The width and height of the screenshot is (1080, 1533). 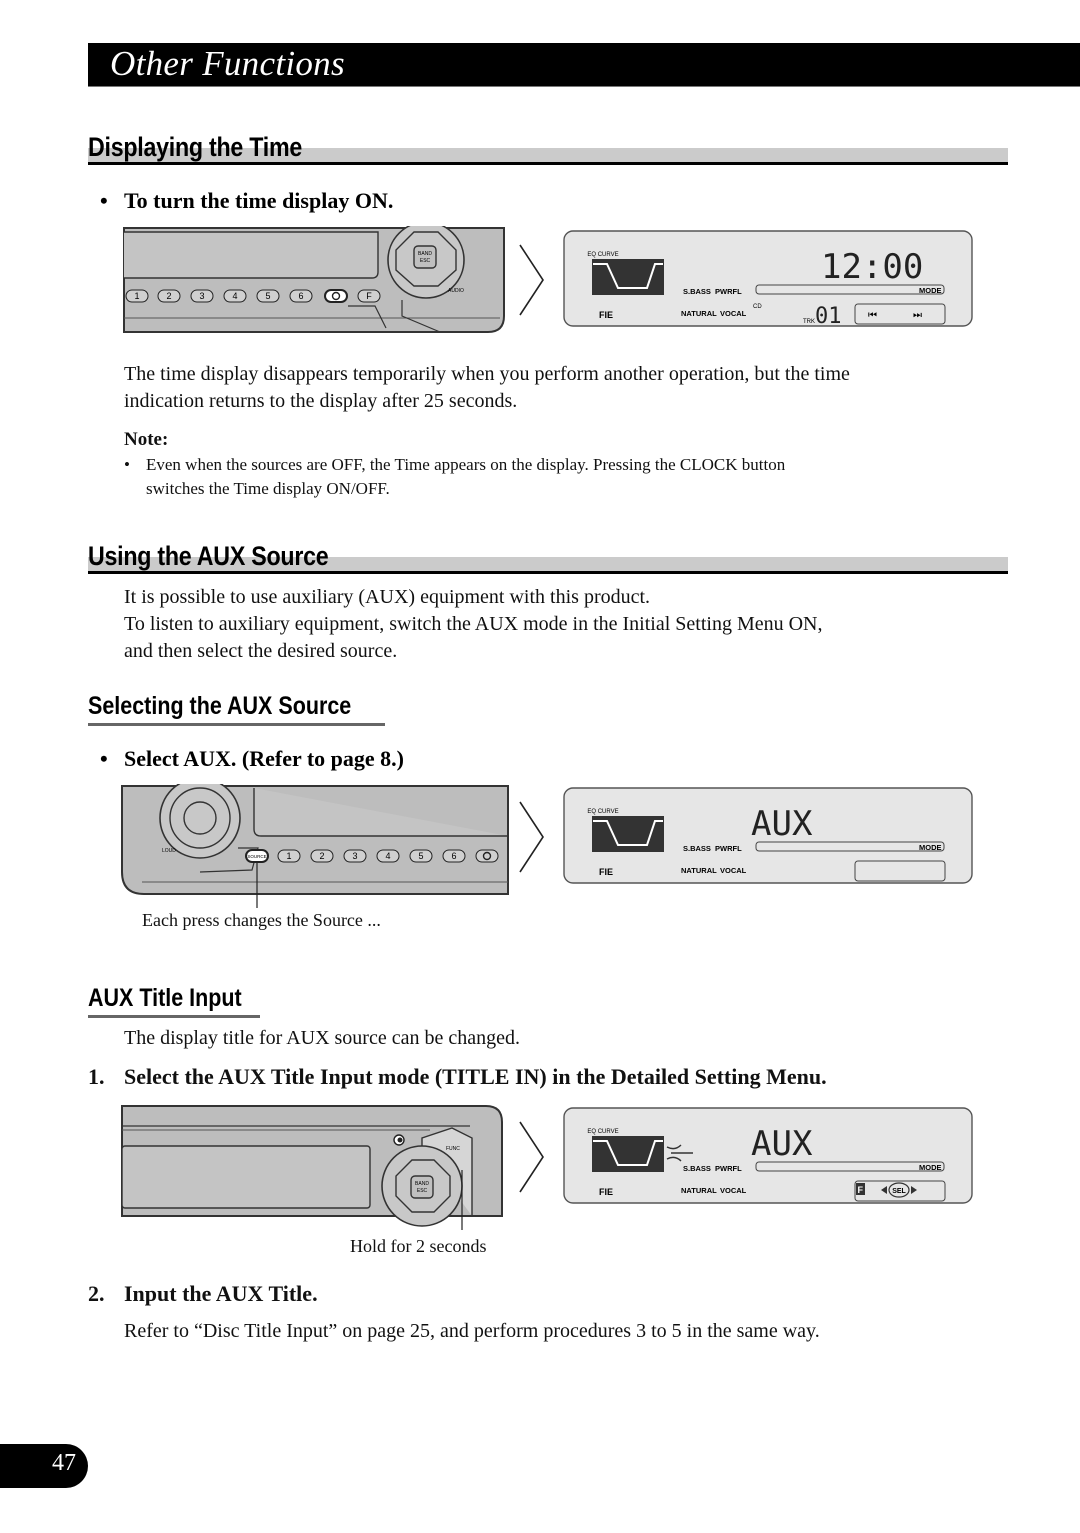 I want to click on subheading-aux-title-input: AUX Title Input, so click(x=177, y=1001).